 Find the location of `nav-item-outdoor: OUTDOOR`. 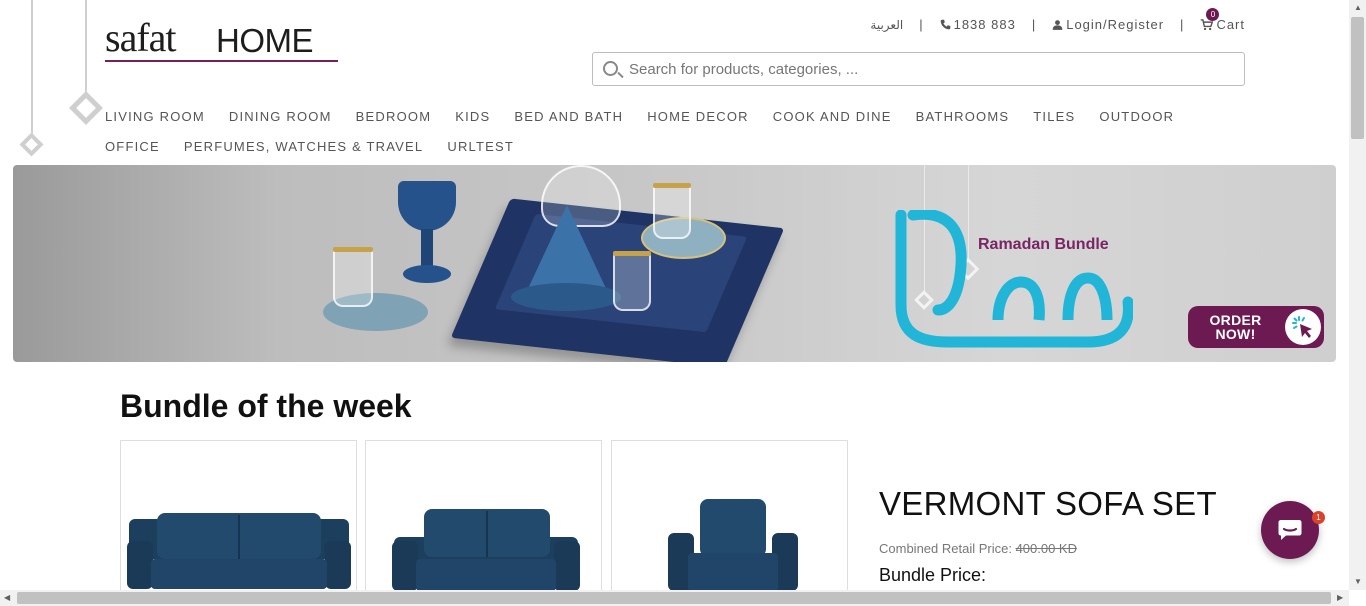

nav-item-outdoor: OUTDOOR is located at coordinates (1136, 116).